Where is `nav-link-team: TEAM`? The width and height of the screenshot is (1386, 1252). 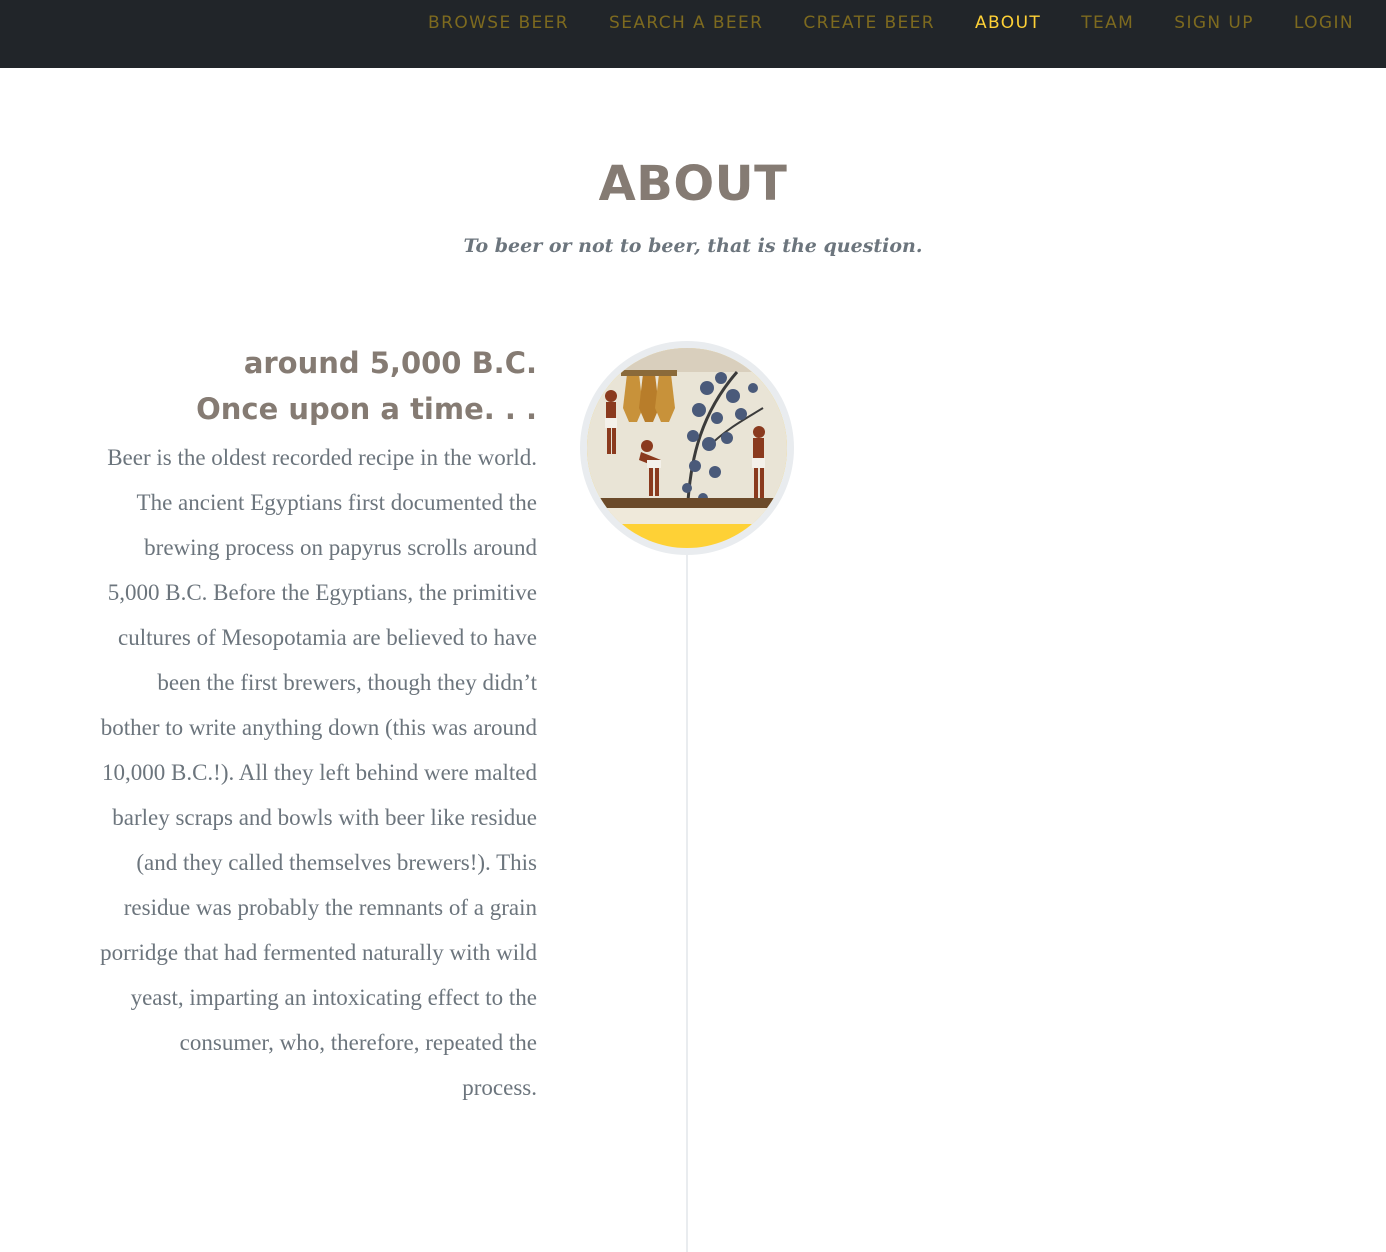
nav-link-team: TEAM is located at coordinates (1107, 23).